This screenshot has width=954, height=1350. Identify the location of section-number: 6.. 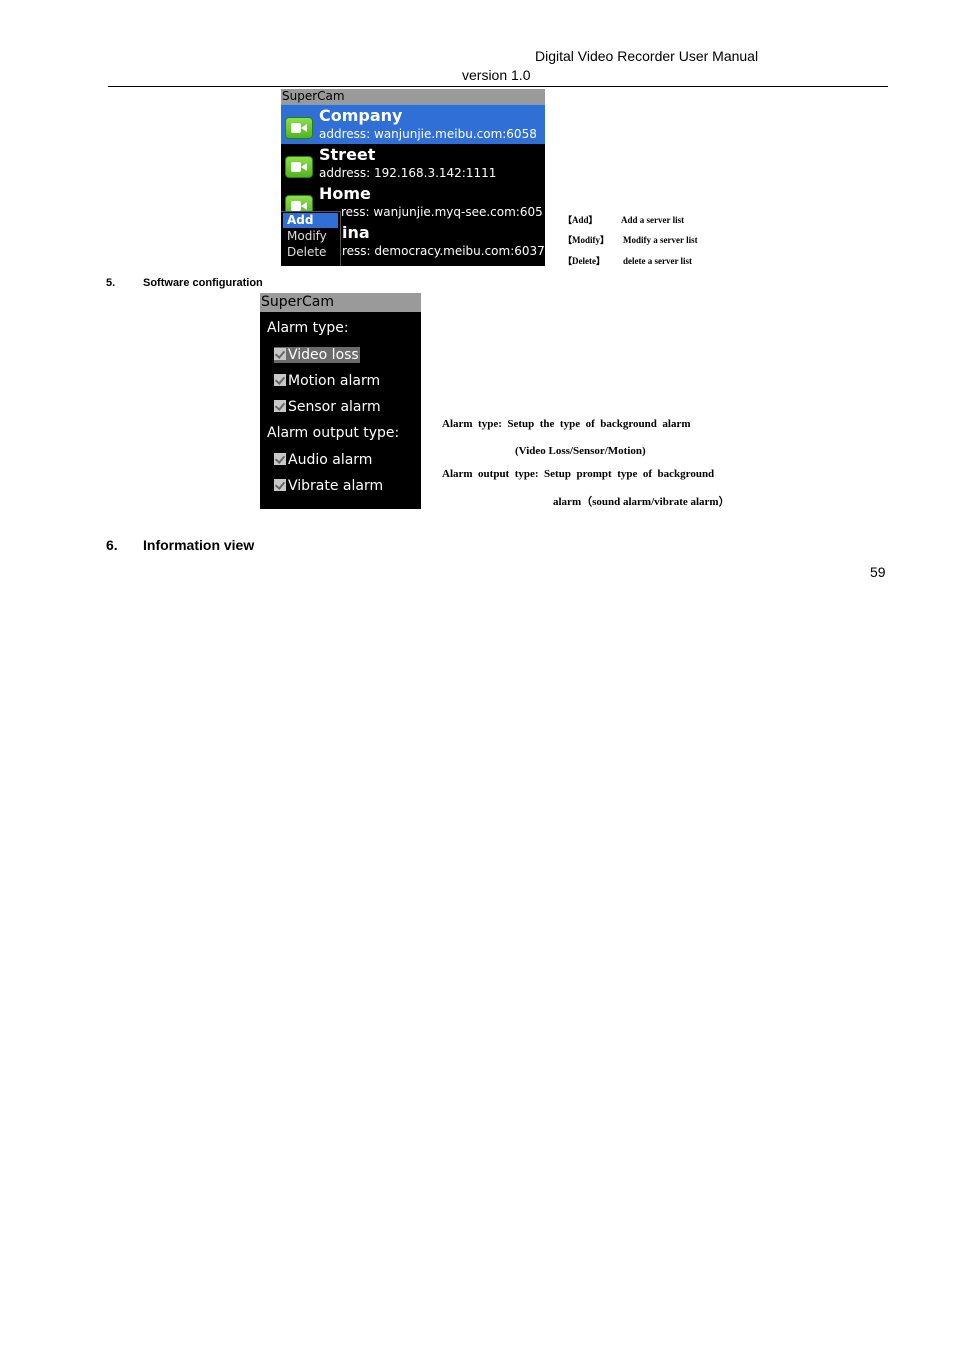
(112, 545).